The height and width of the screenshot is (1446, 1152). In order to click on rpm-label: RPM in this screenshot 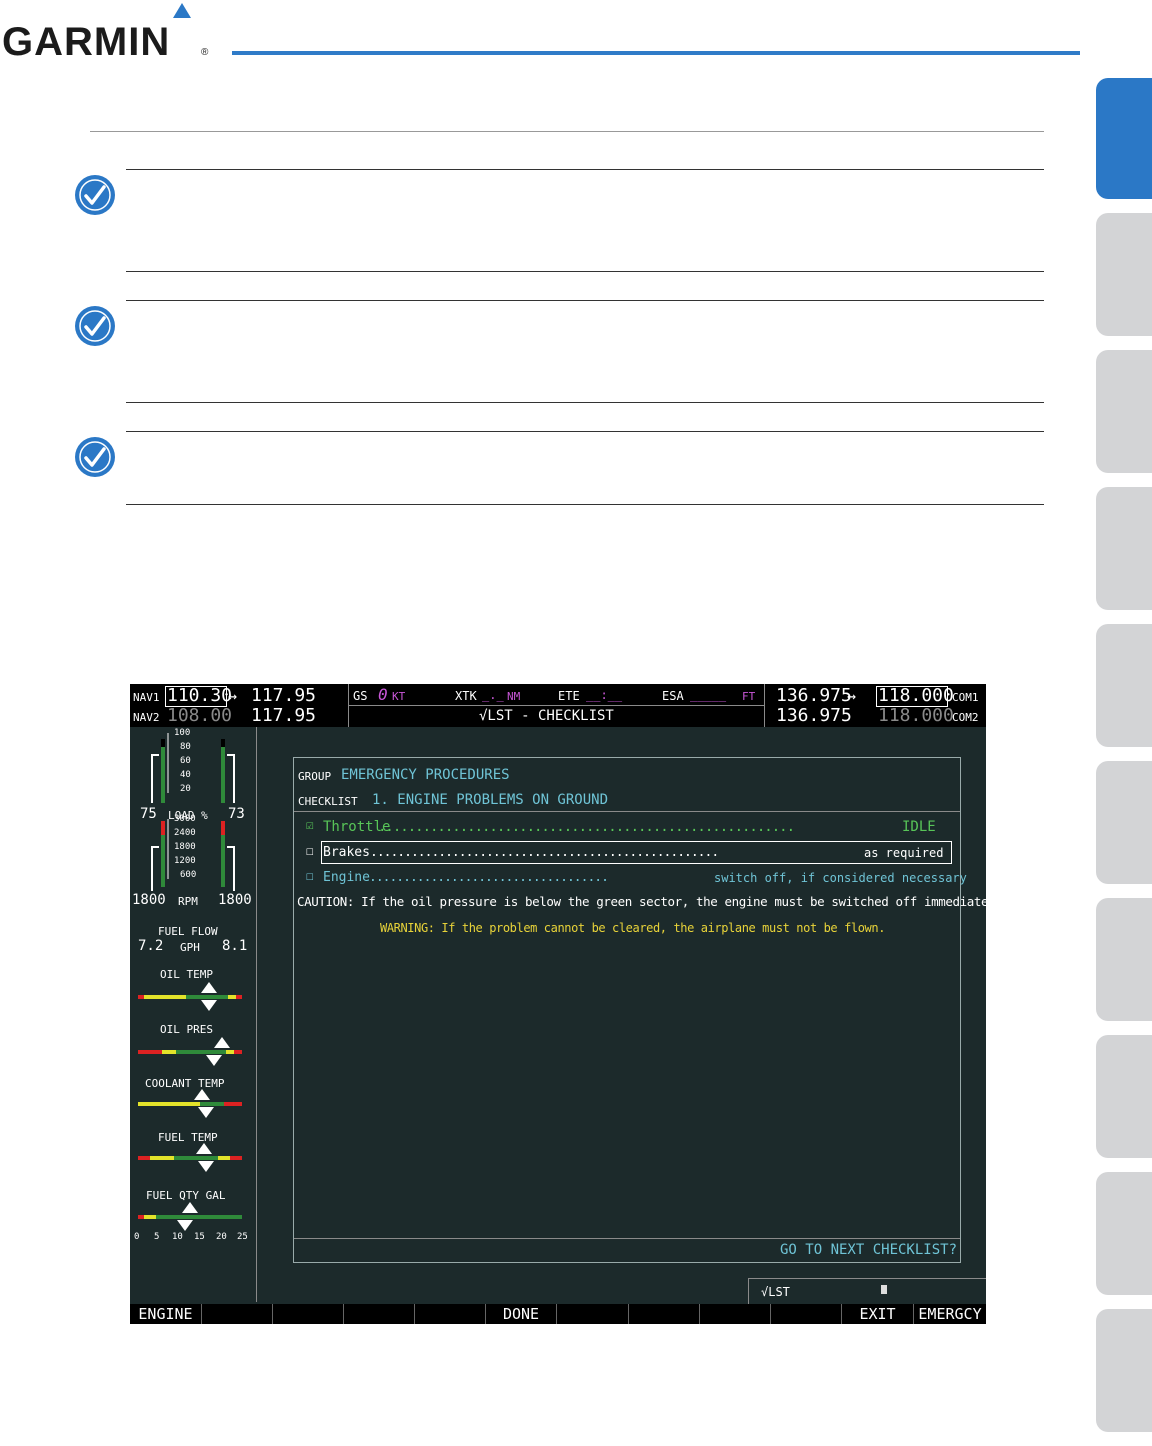, I will do `click(188, 901)`.